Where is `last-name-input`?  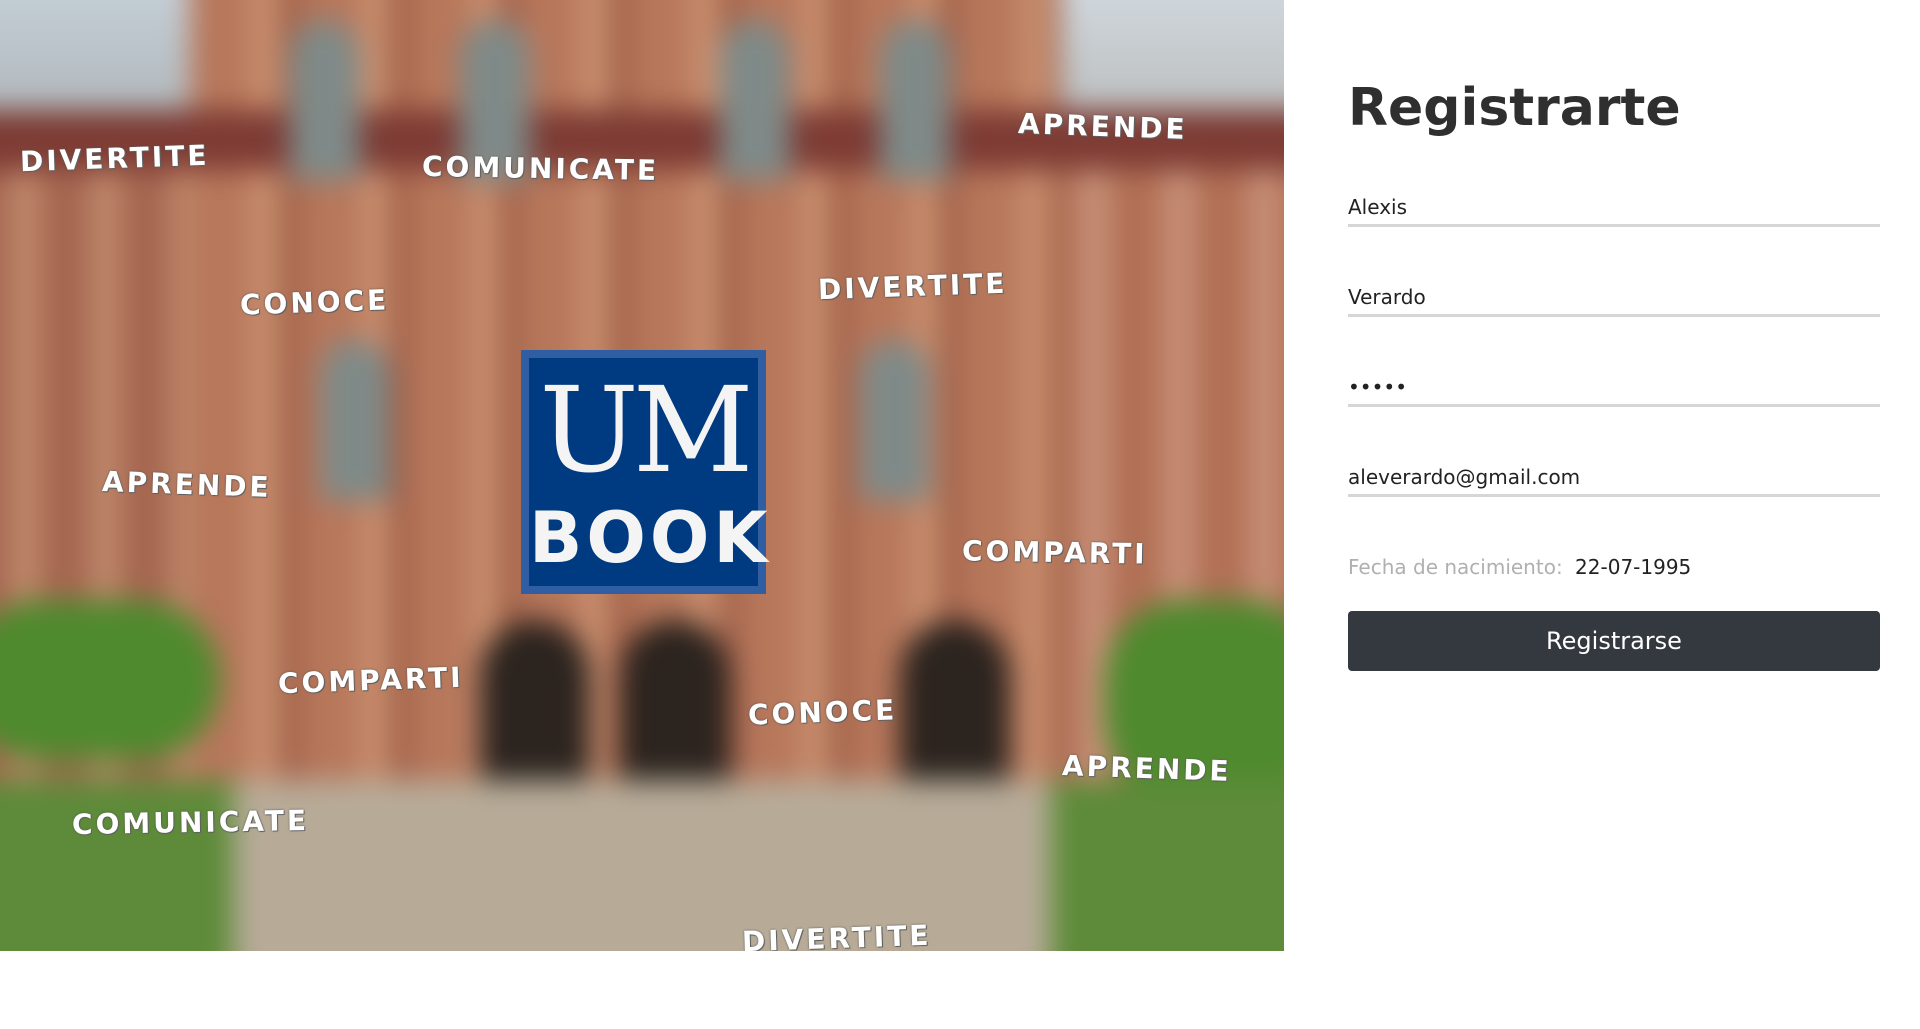
last-name-input is located at coordinates (1614, 298).